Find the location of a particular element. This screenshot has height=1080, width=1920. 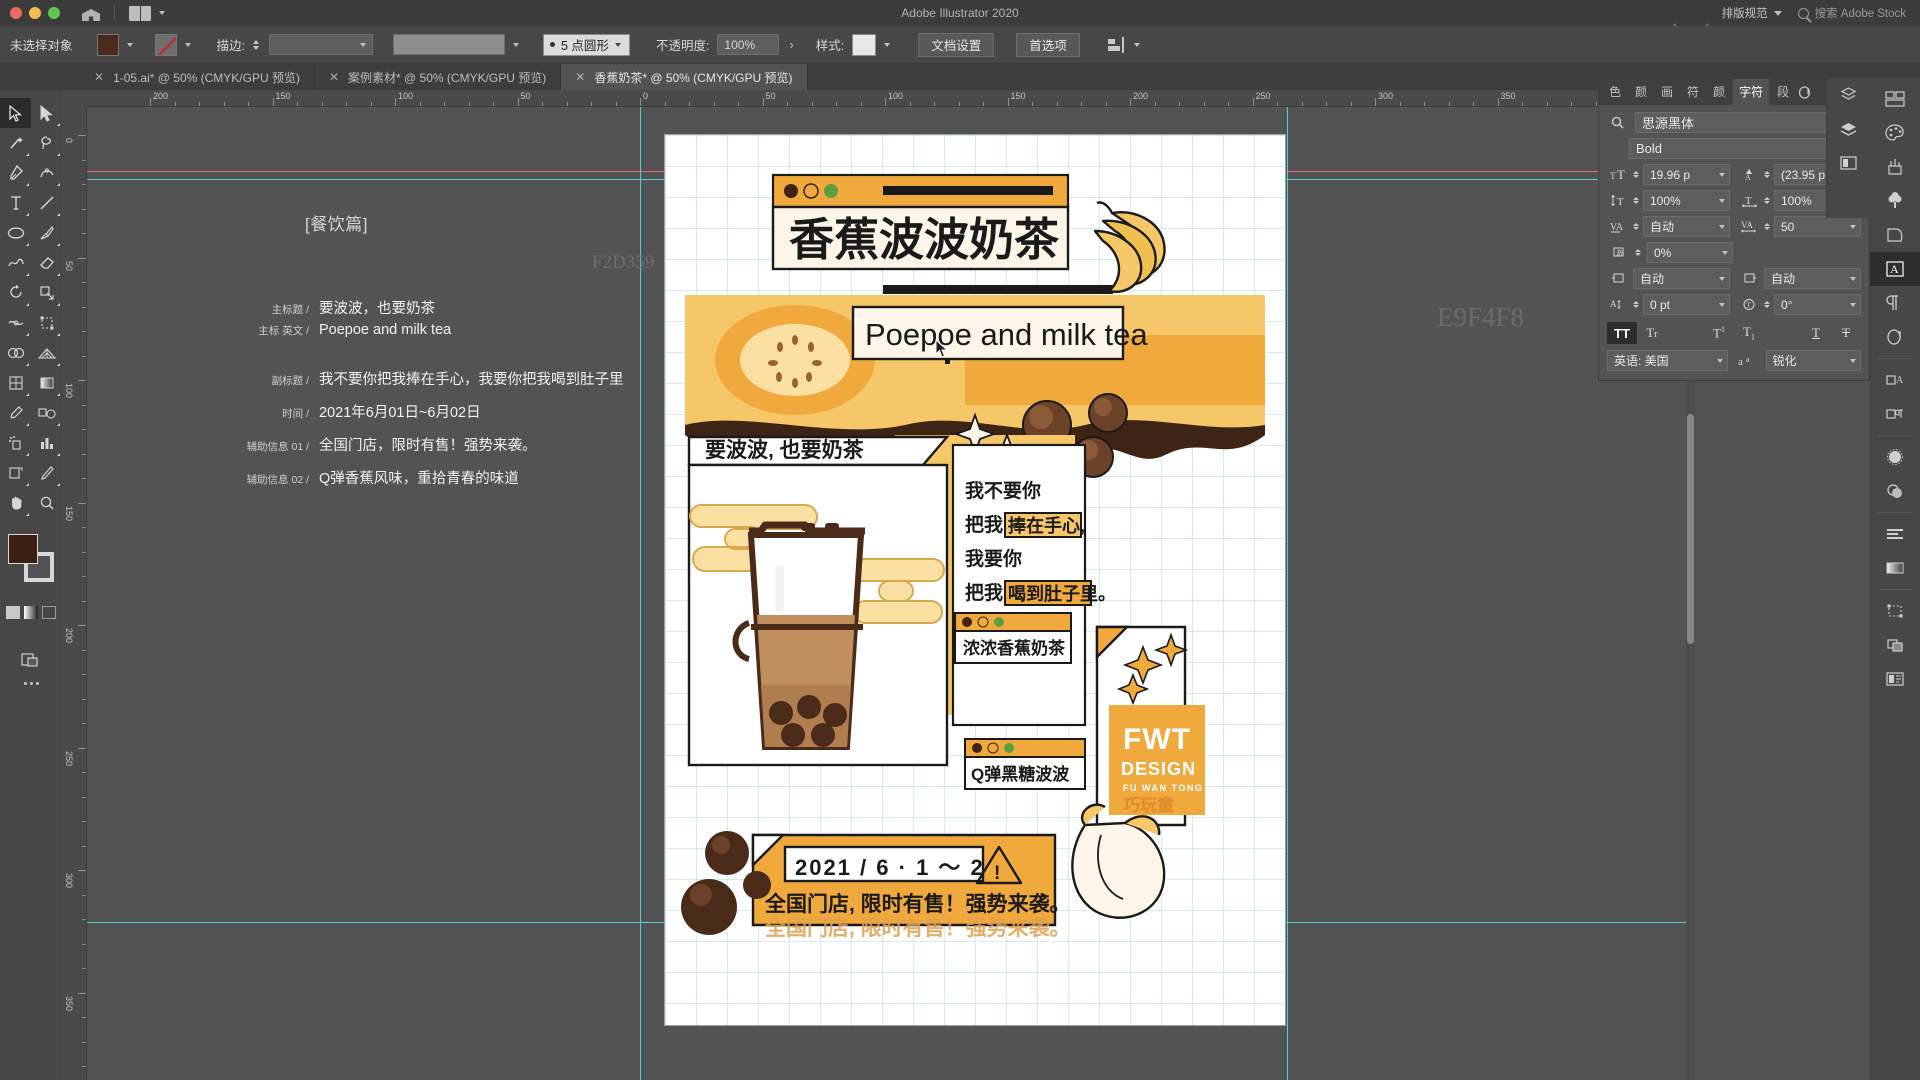

stock-search: 搜索 Adobe Stock is located at coordinates (1851, 13).